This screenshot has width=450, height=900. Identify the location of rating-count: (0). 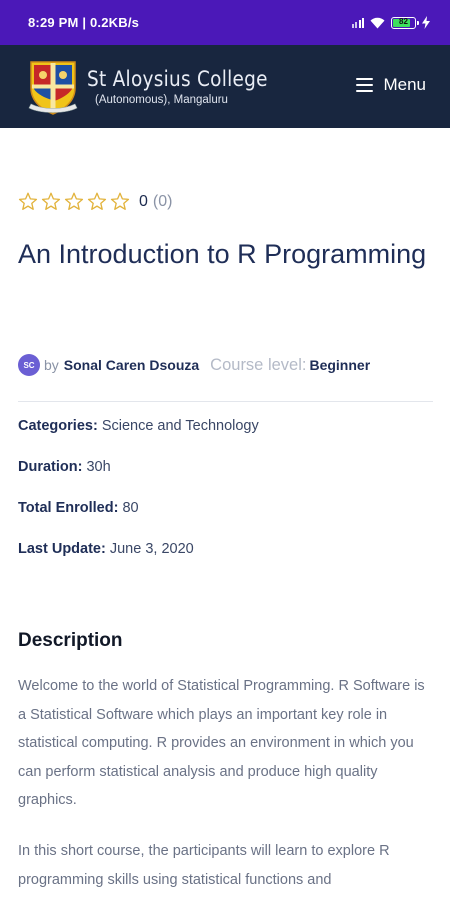
(162, 201).